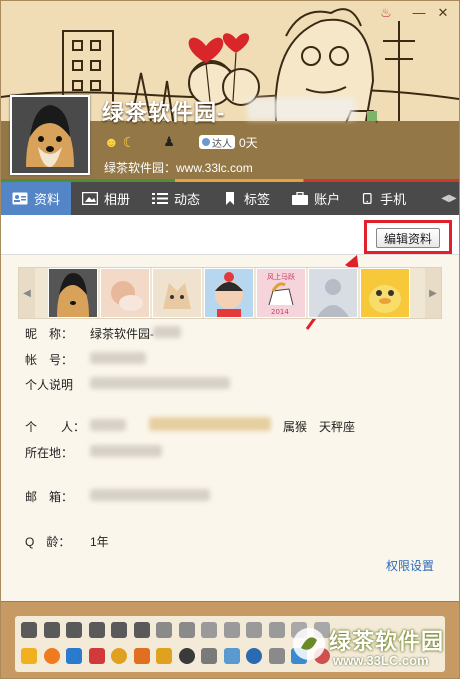 The height and width of the screenshot is (679, 460). I want to click on phone-icon, so click(367, 198).